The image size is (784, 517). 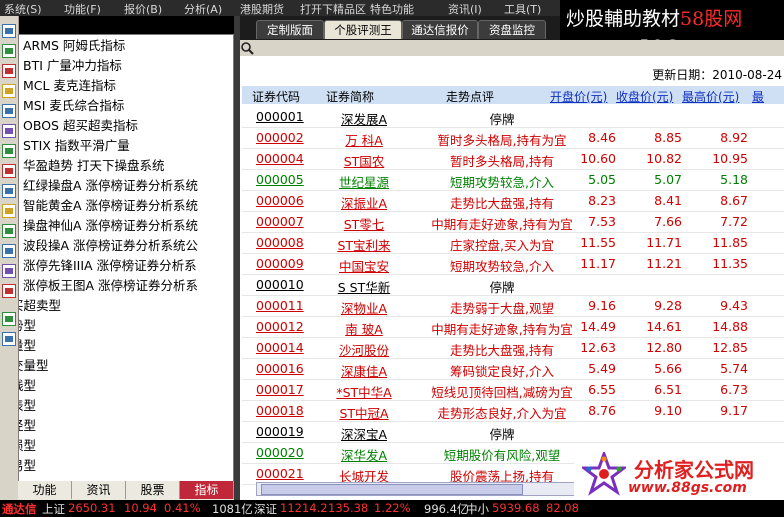 I want to click on top-tab-0: 定制版面, so click(x=290, y=29).